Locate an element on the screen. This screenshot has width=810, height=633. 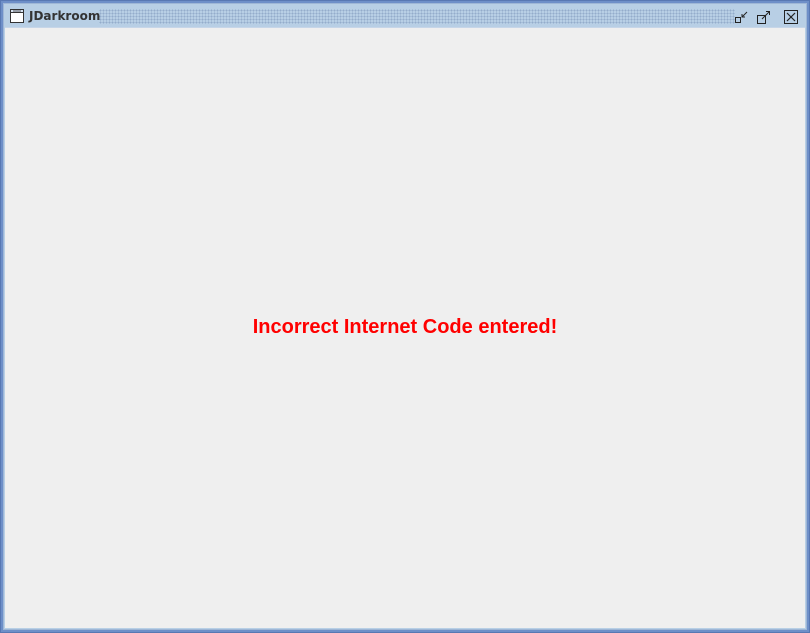
close-icon is located at coordinates (791, 17).